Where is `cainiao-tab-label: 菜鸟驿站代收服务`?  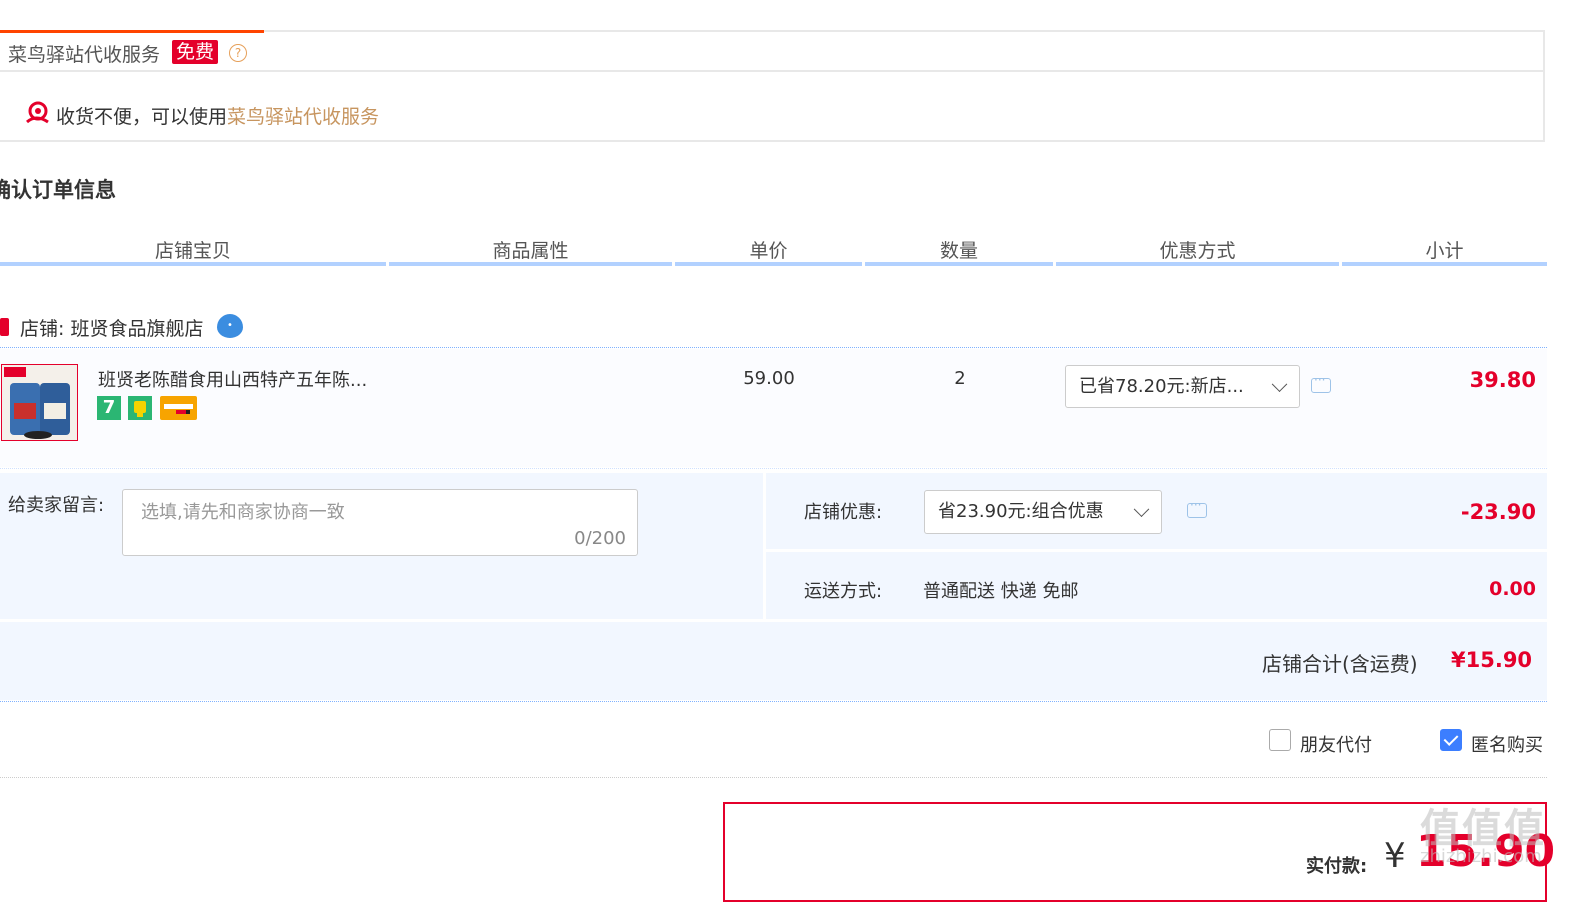
cainiao-tab-label: 菜鸟驿站代收服务 is located at coordinates (84, 53).